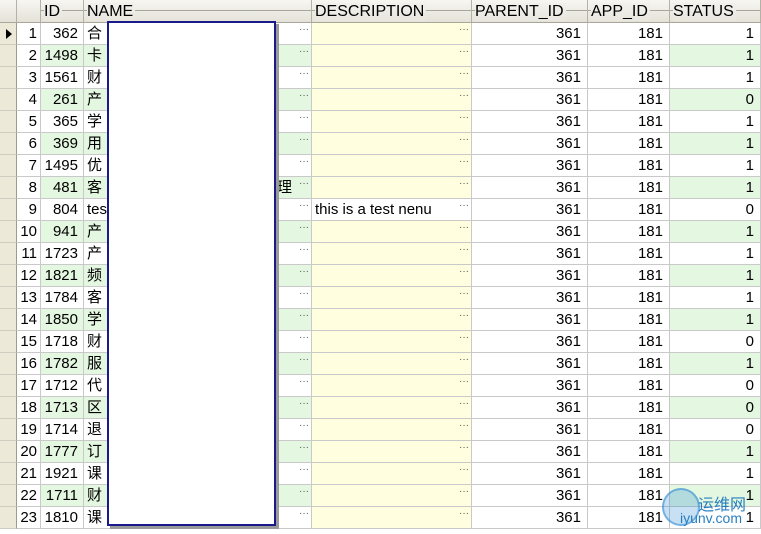 This screenshot has height=534, width=761. Describe the element at coordinates (29, 342) in the screenshot. I see `row-number: 15` at that location.